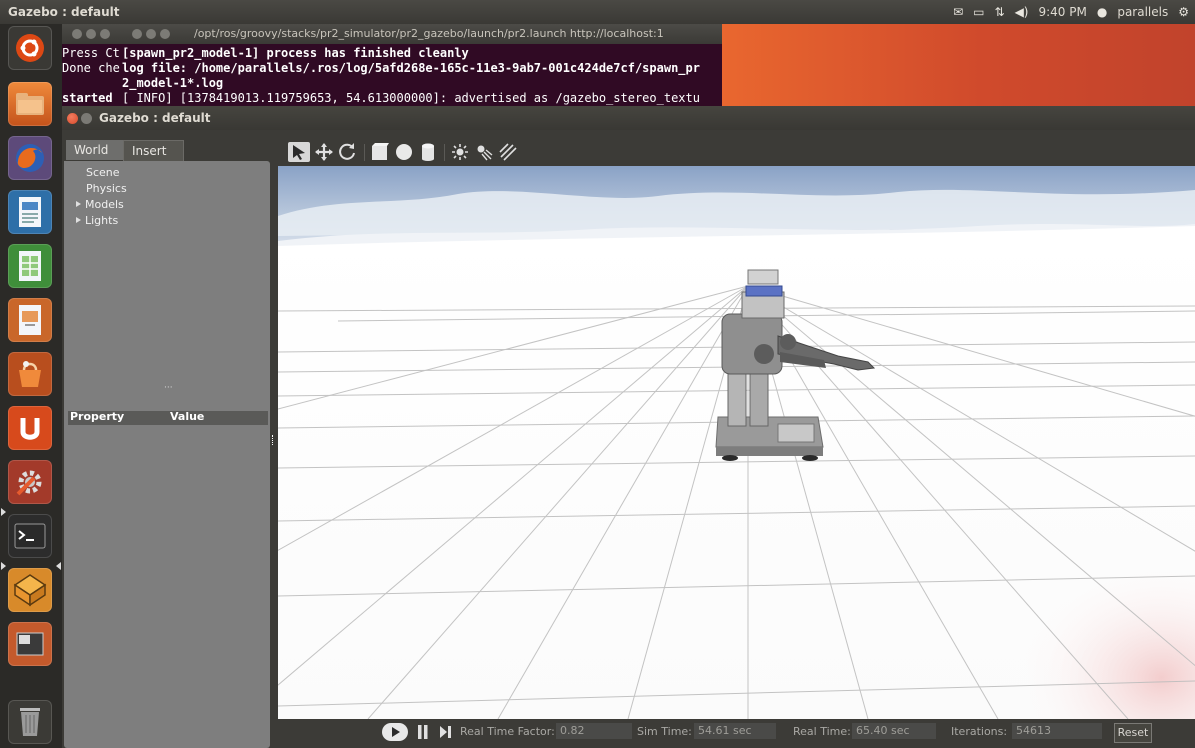  I want to click on settings-icon, so click(30, 482).